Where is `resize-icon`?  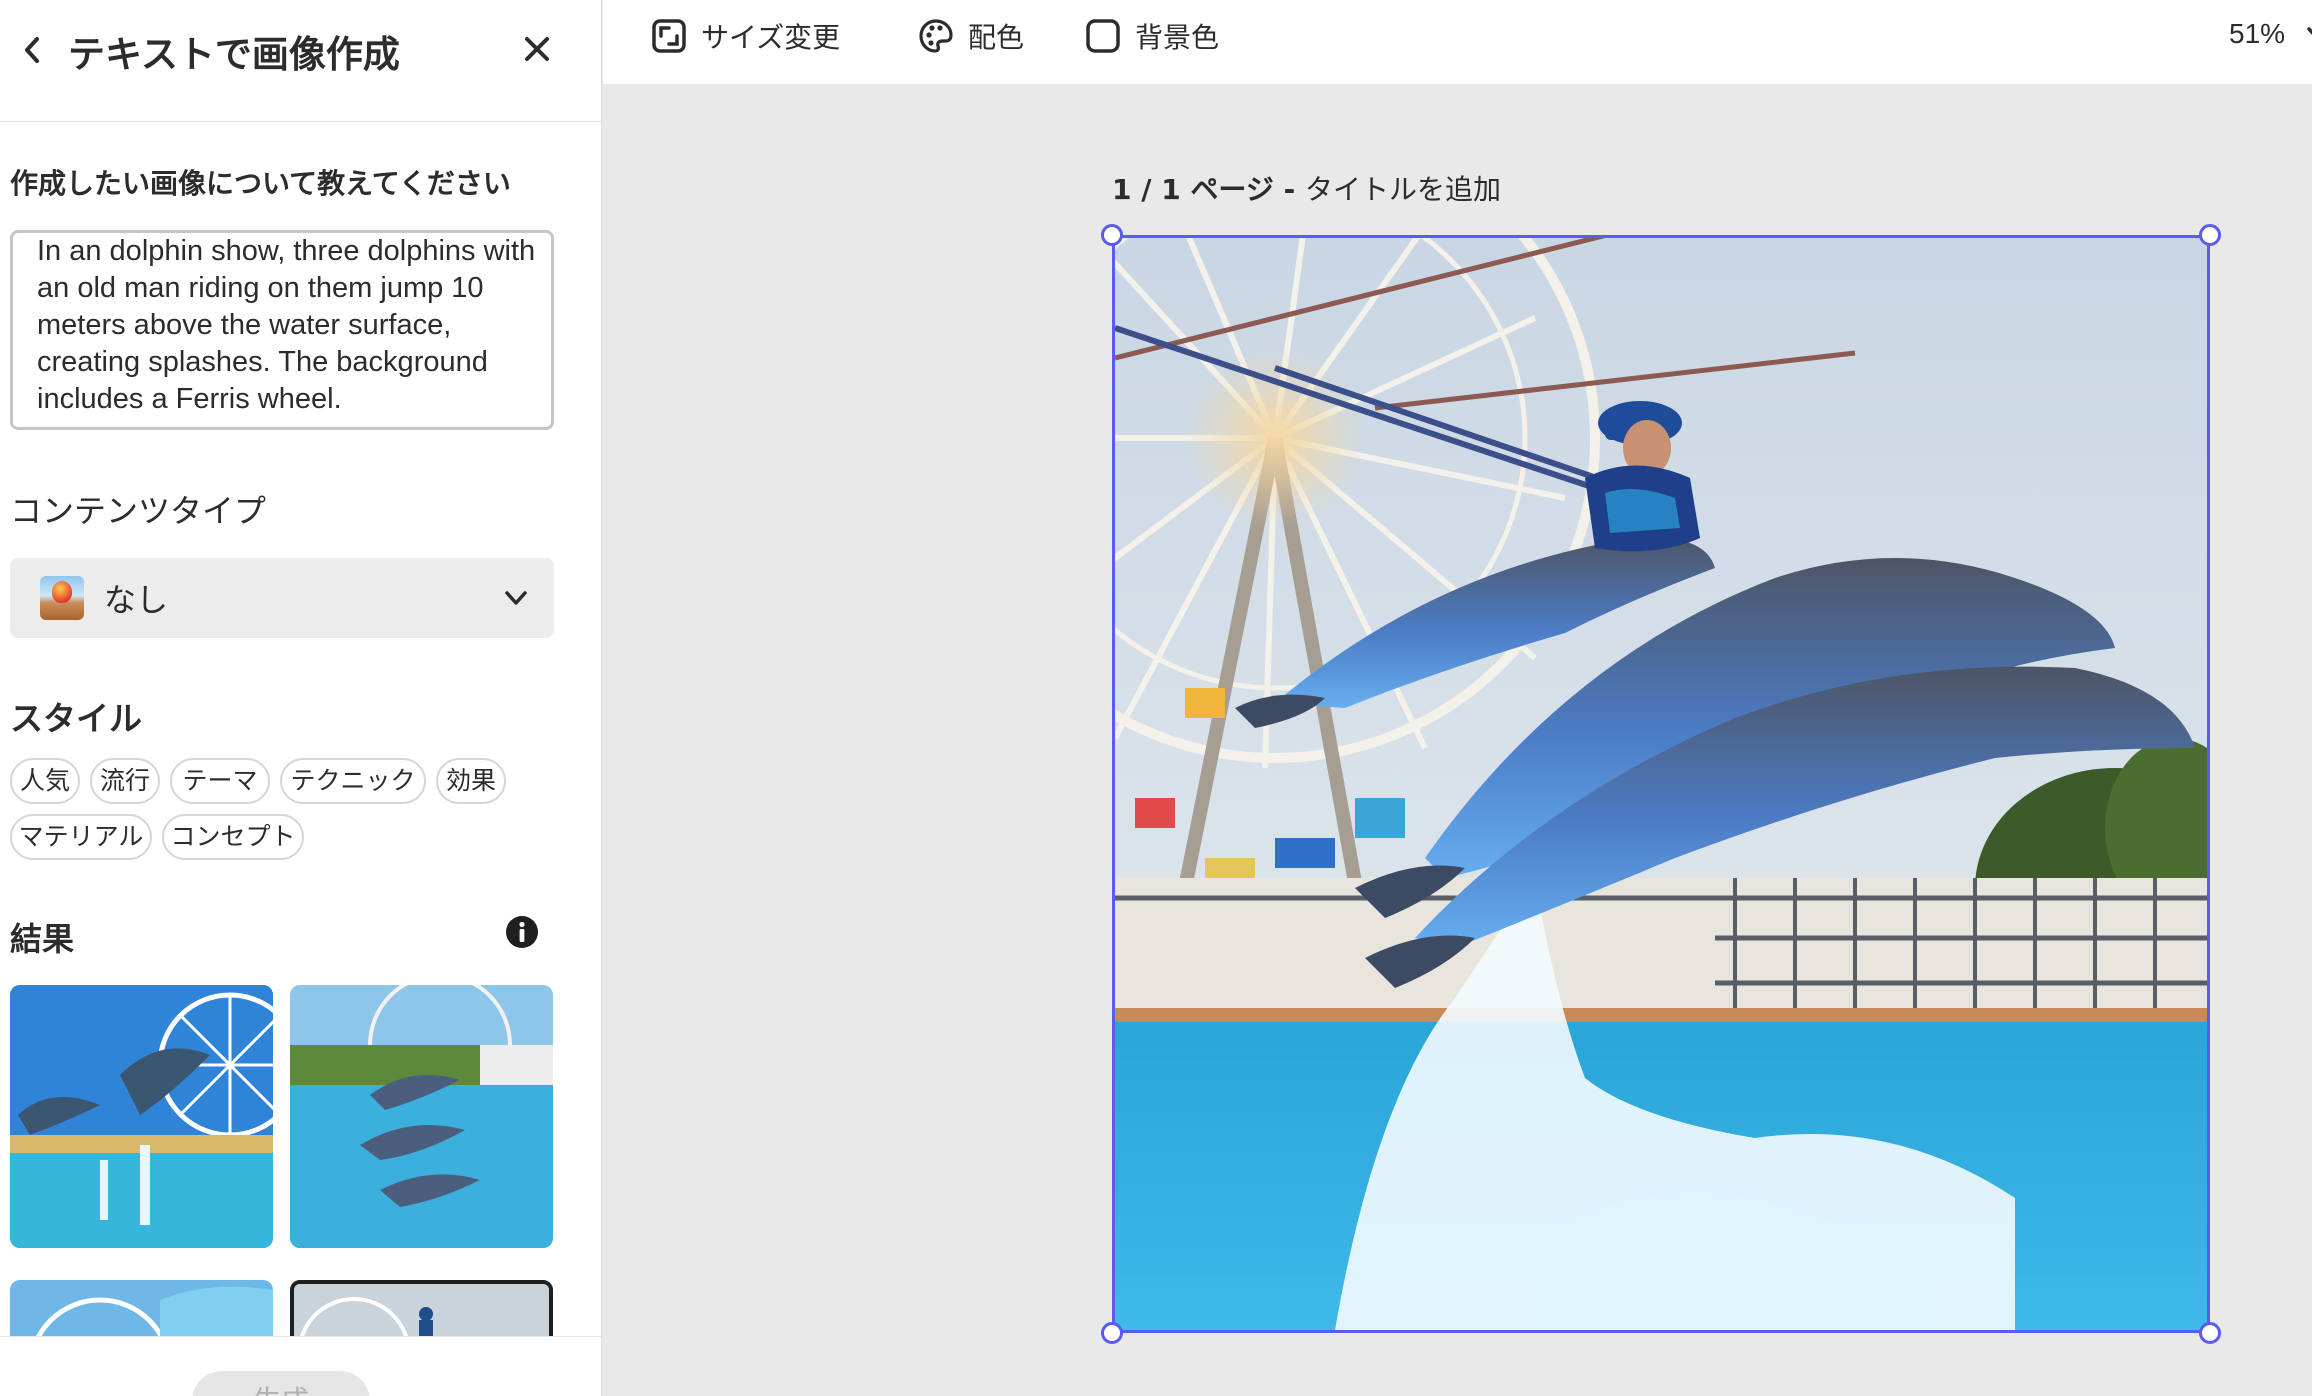
resize-icon is located at coordinates (669, 36).